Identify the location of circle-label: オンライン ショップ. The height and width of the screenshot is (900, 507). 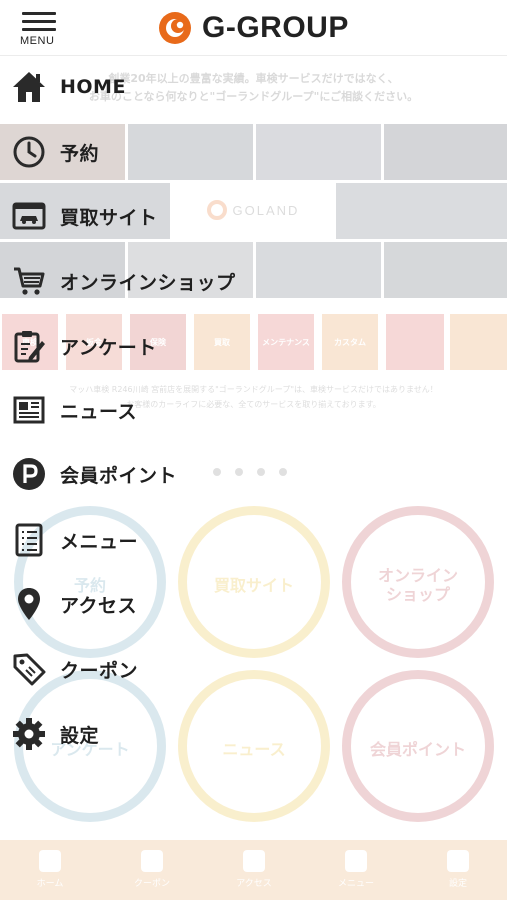
(417, 585).